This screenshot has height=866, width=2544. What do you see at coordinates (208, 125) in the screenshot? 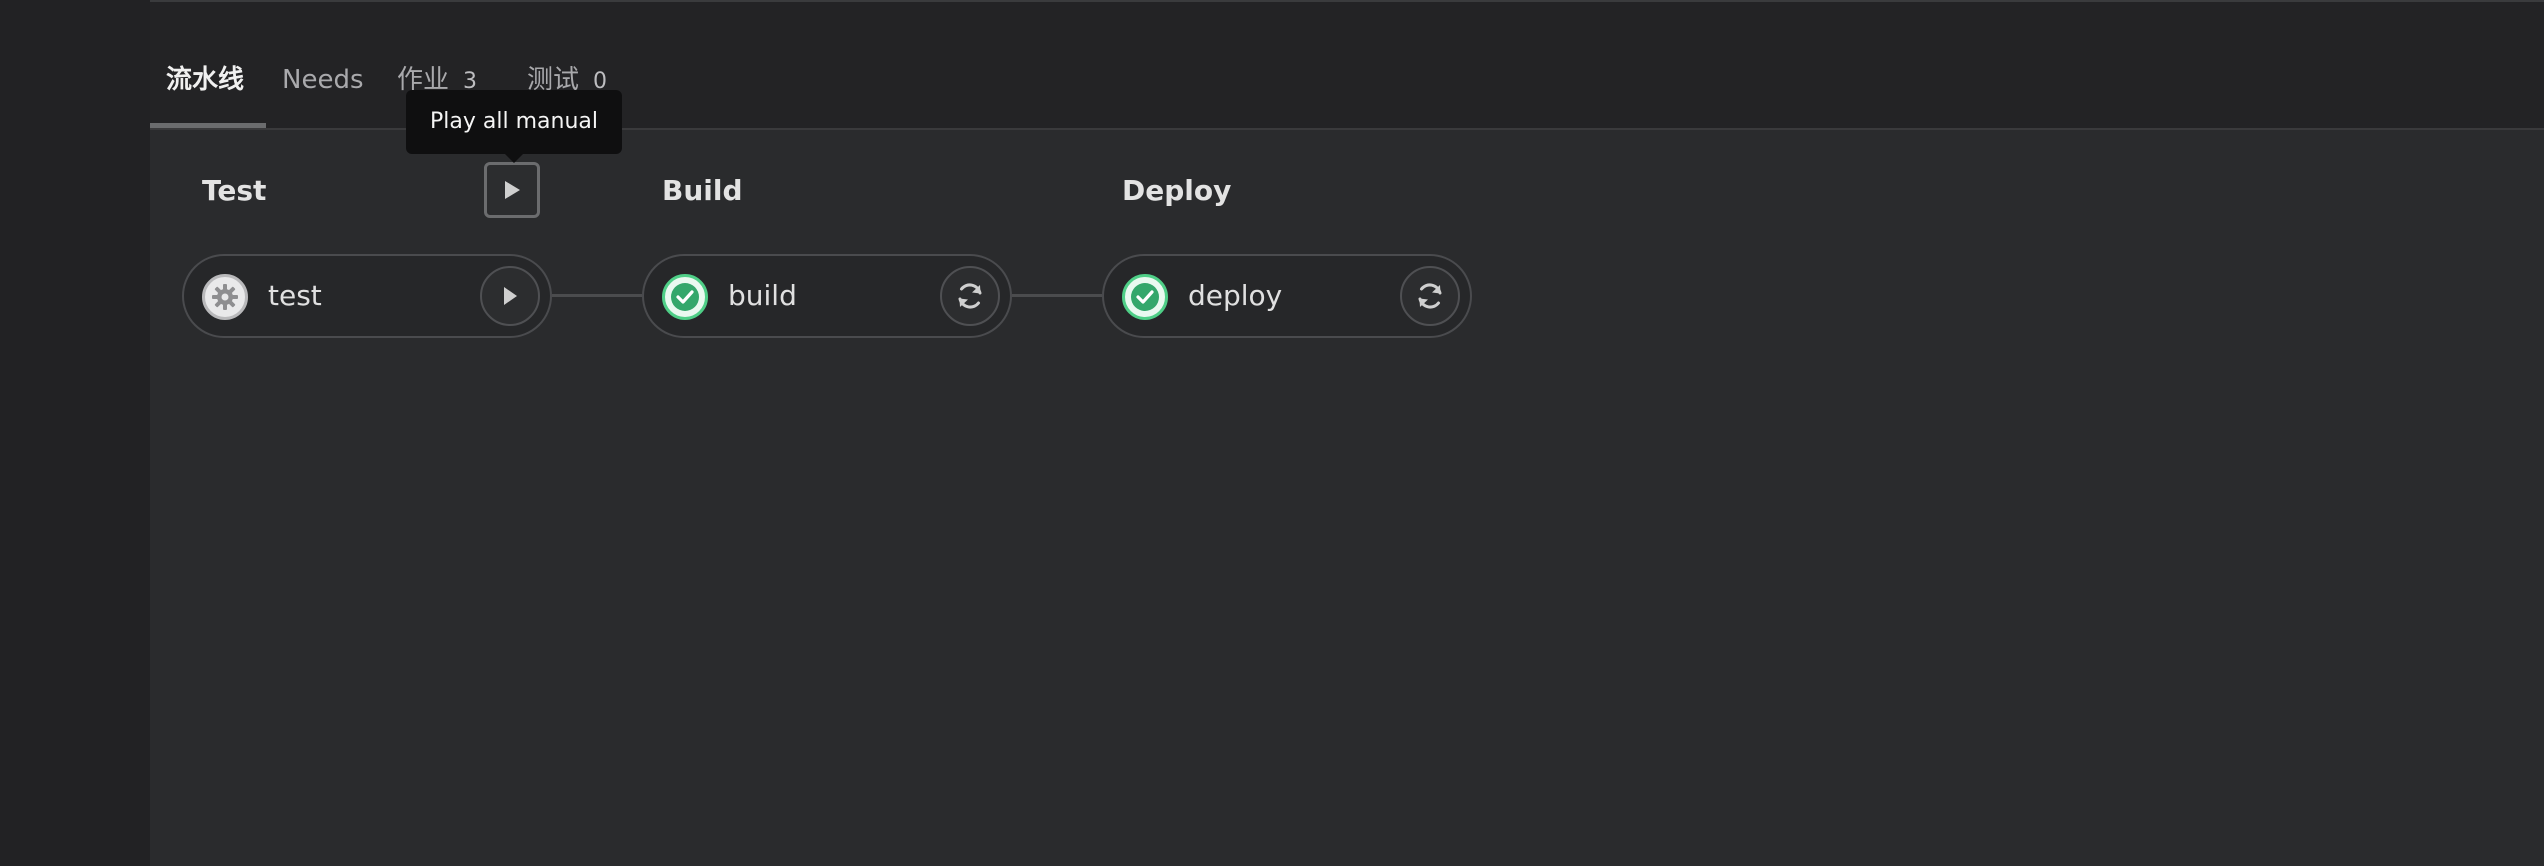
I see `active-tab-indicator` at bounding box center [208, 125].